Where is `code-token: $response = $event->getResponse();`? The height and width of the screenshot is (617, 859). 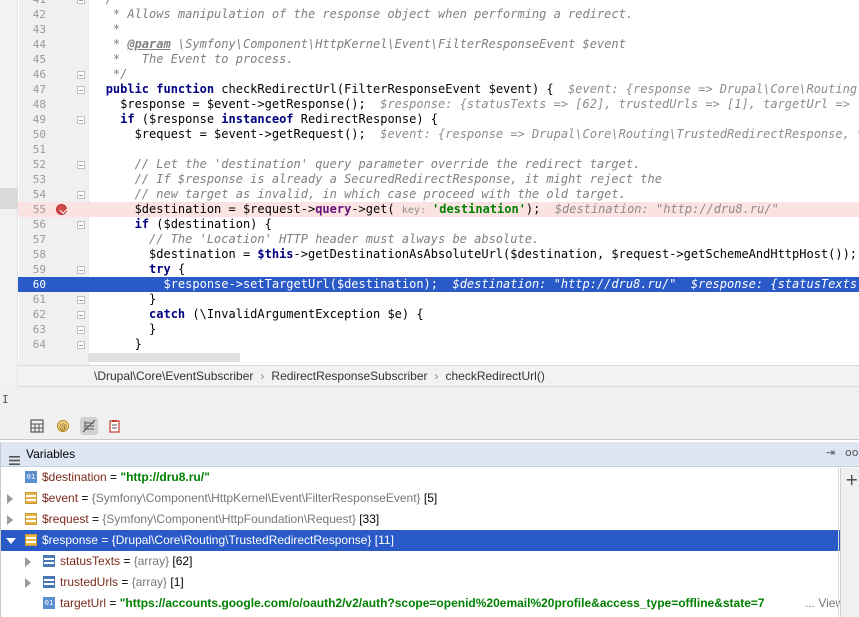
code-token: $response = $event->getResponse(); is located at coordinates (232, 104).